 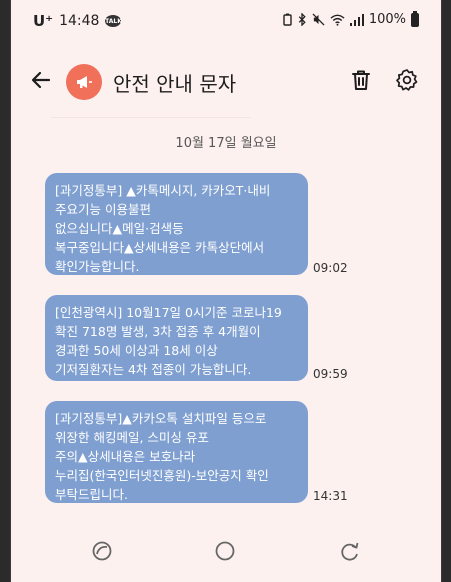 I want to click on message-time: 09:02, so click(x=330, y=268).